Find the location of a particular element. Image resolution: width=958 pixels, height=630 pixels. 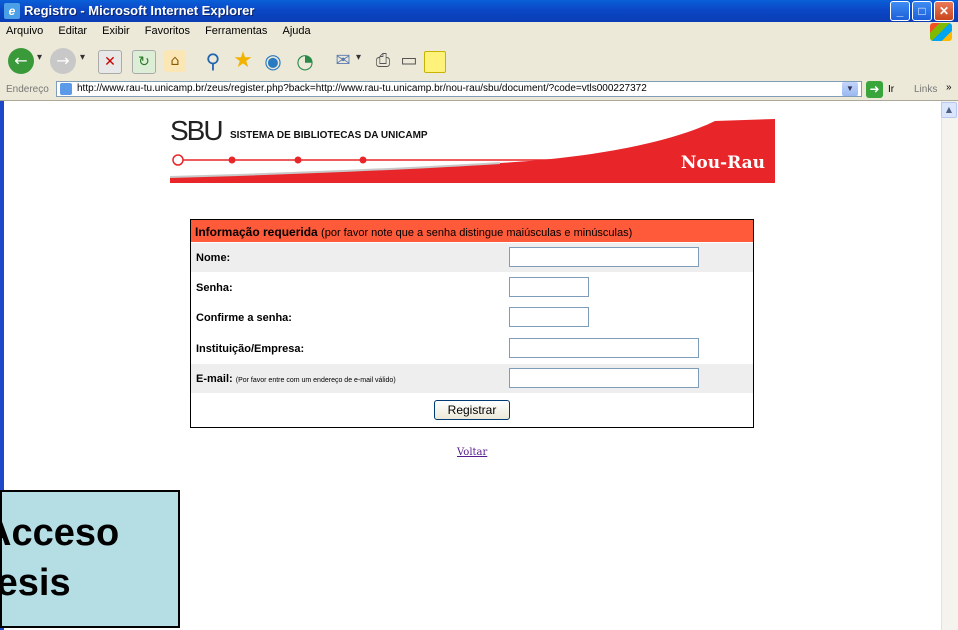

menu-arquivo: Arquivo is located at coordinates (24, 29).